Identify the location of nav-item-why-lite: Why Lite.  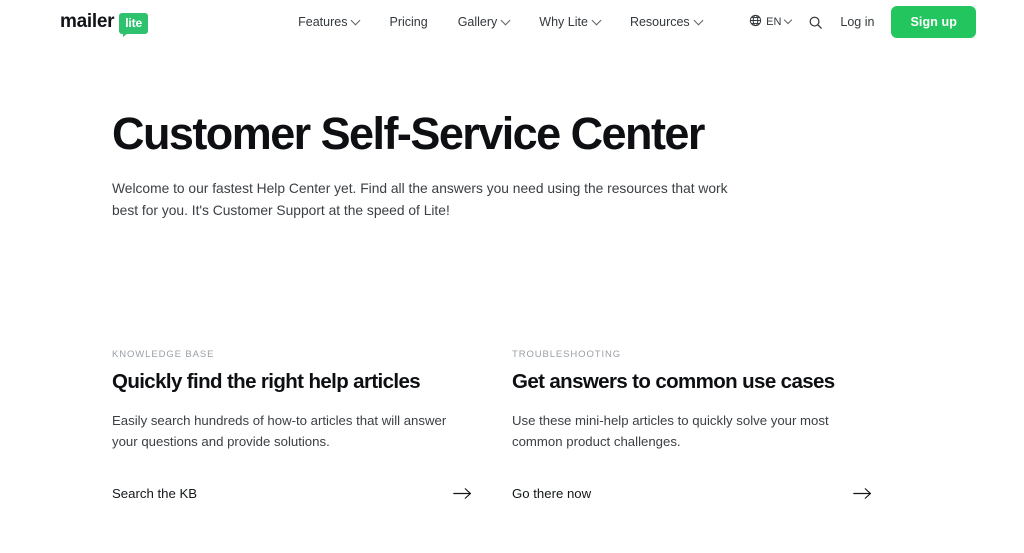
(570, 22).